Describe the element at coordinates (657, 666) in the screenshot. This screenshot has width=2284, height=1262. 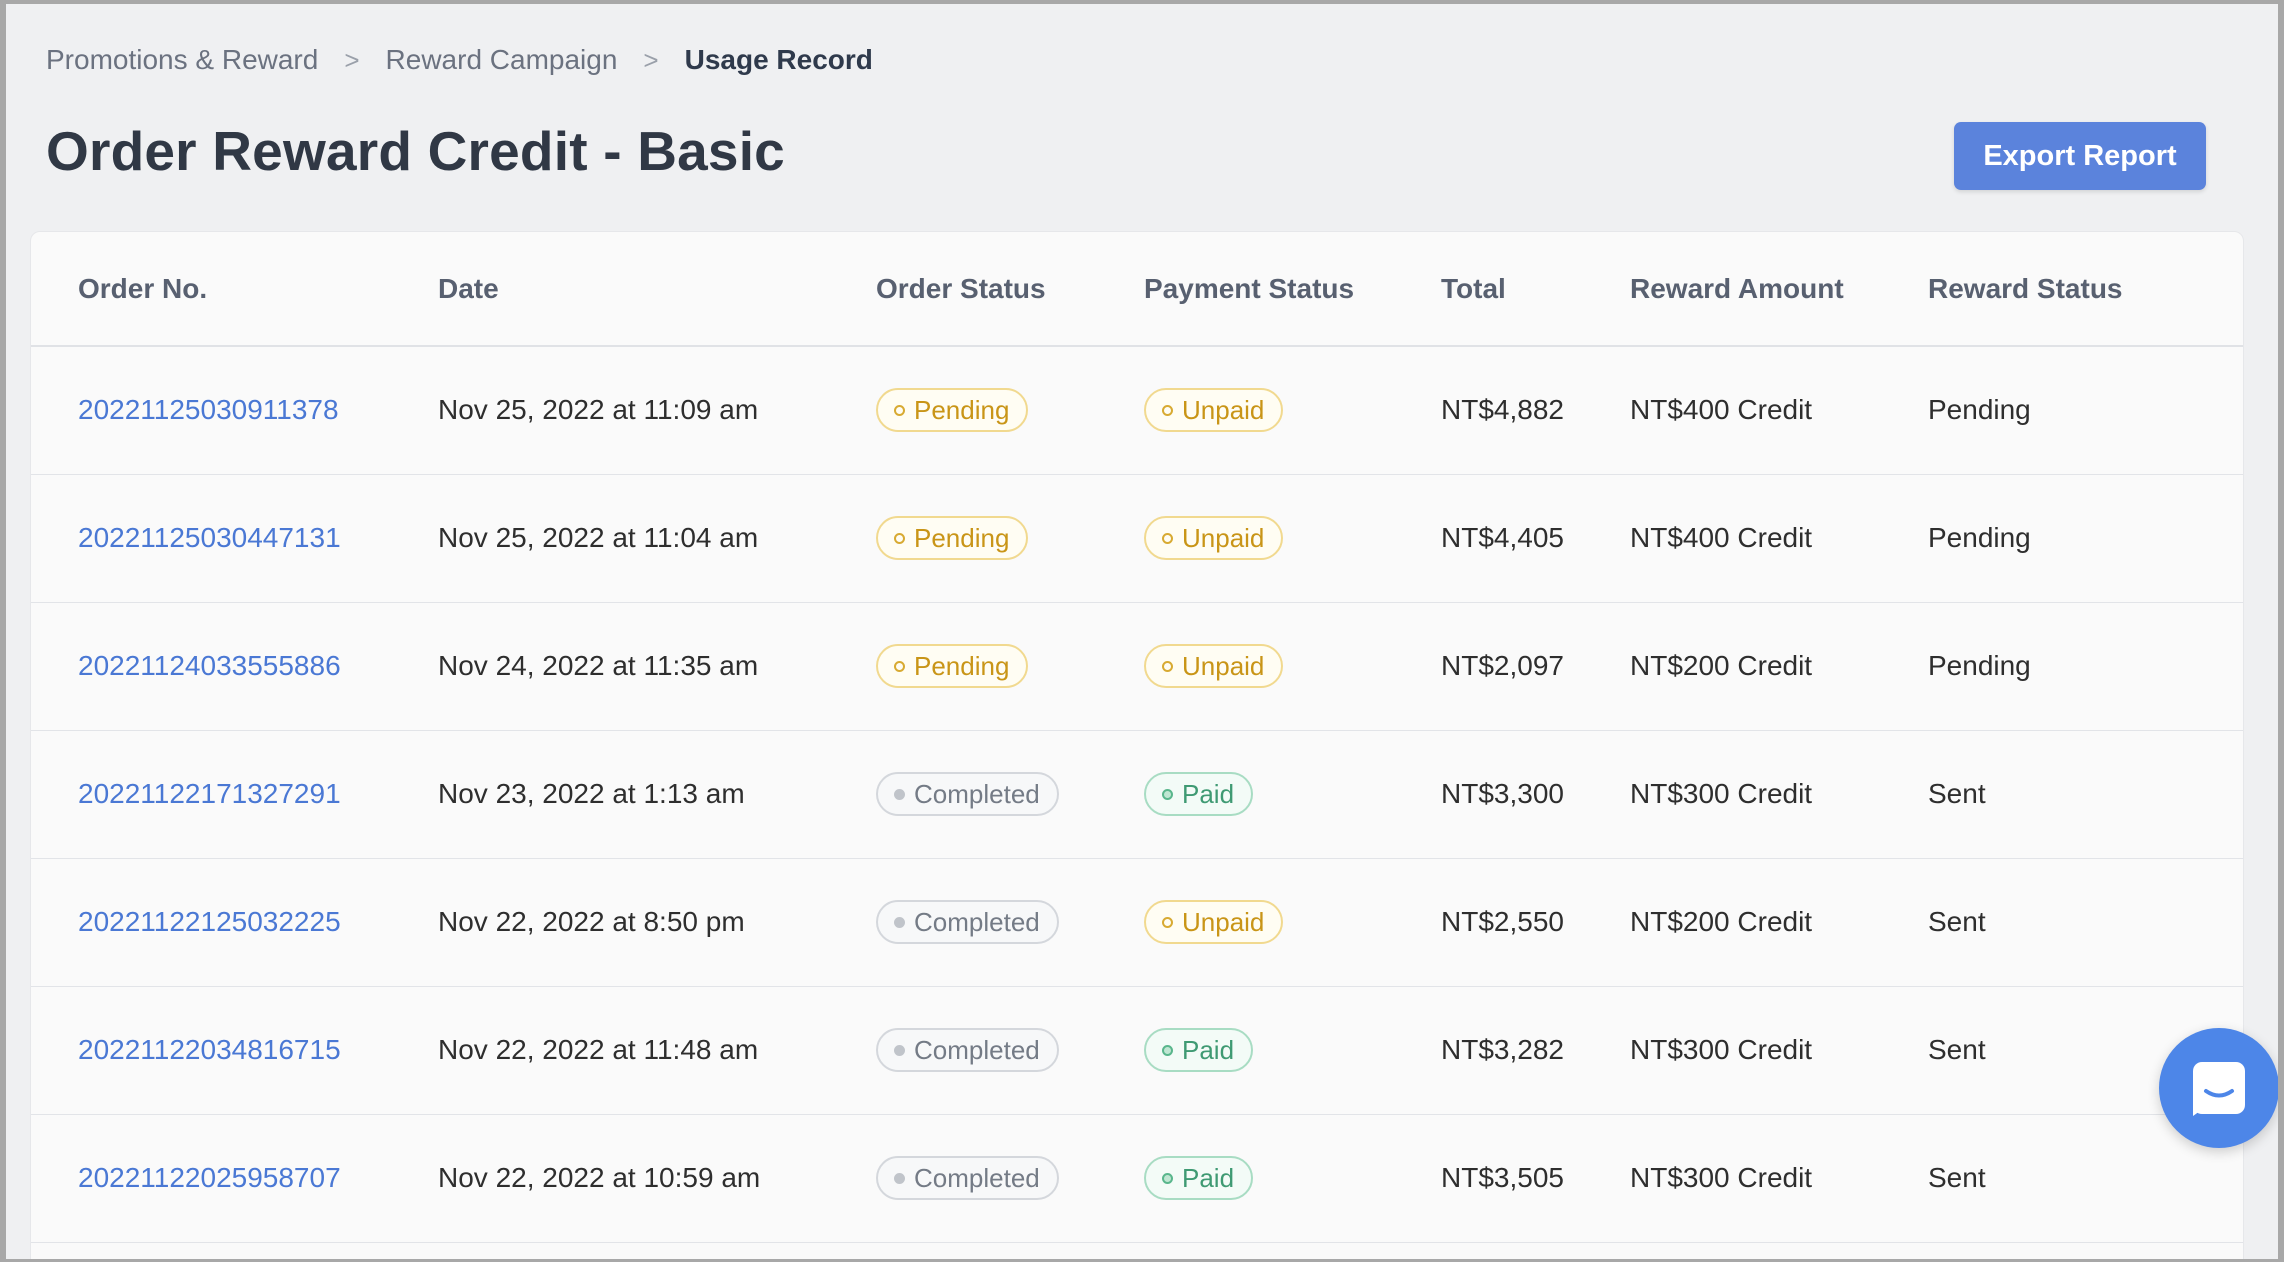
I see `cell-date: Nov 24, 2022 at 11:35 am` at that location.